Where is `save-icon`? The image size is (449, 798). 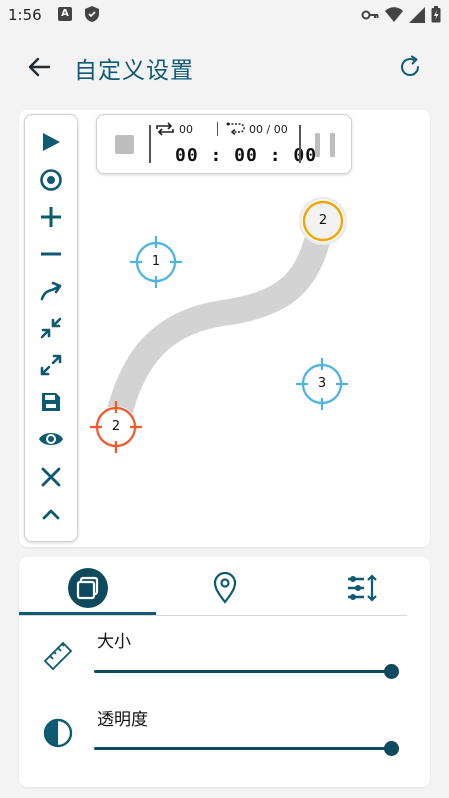 save-icon is located at coordinates (51, 402).